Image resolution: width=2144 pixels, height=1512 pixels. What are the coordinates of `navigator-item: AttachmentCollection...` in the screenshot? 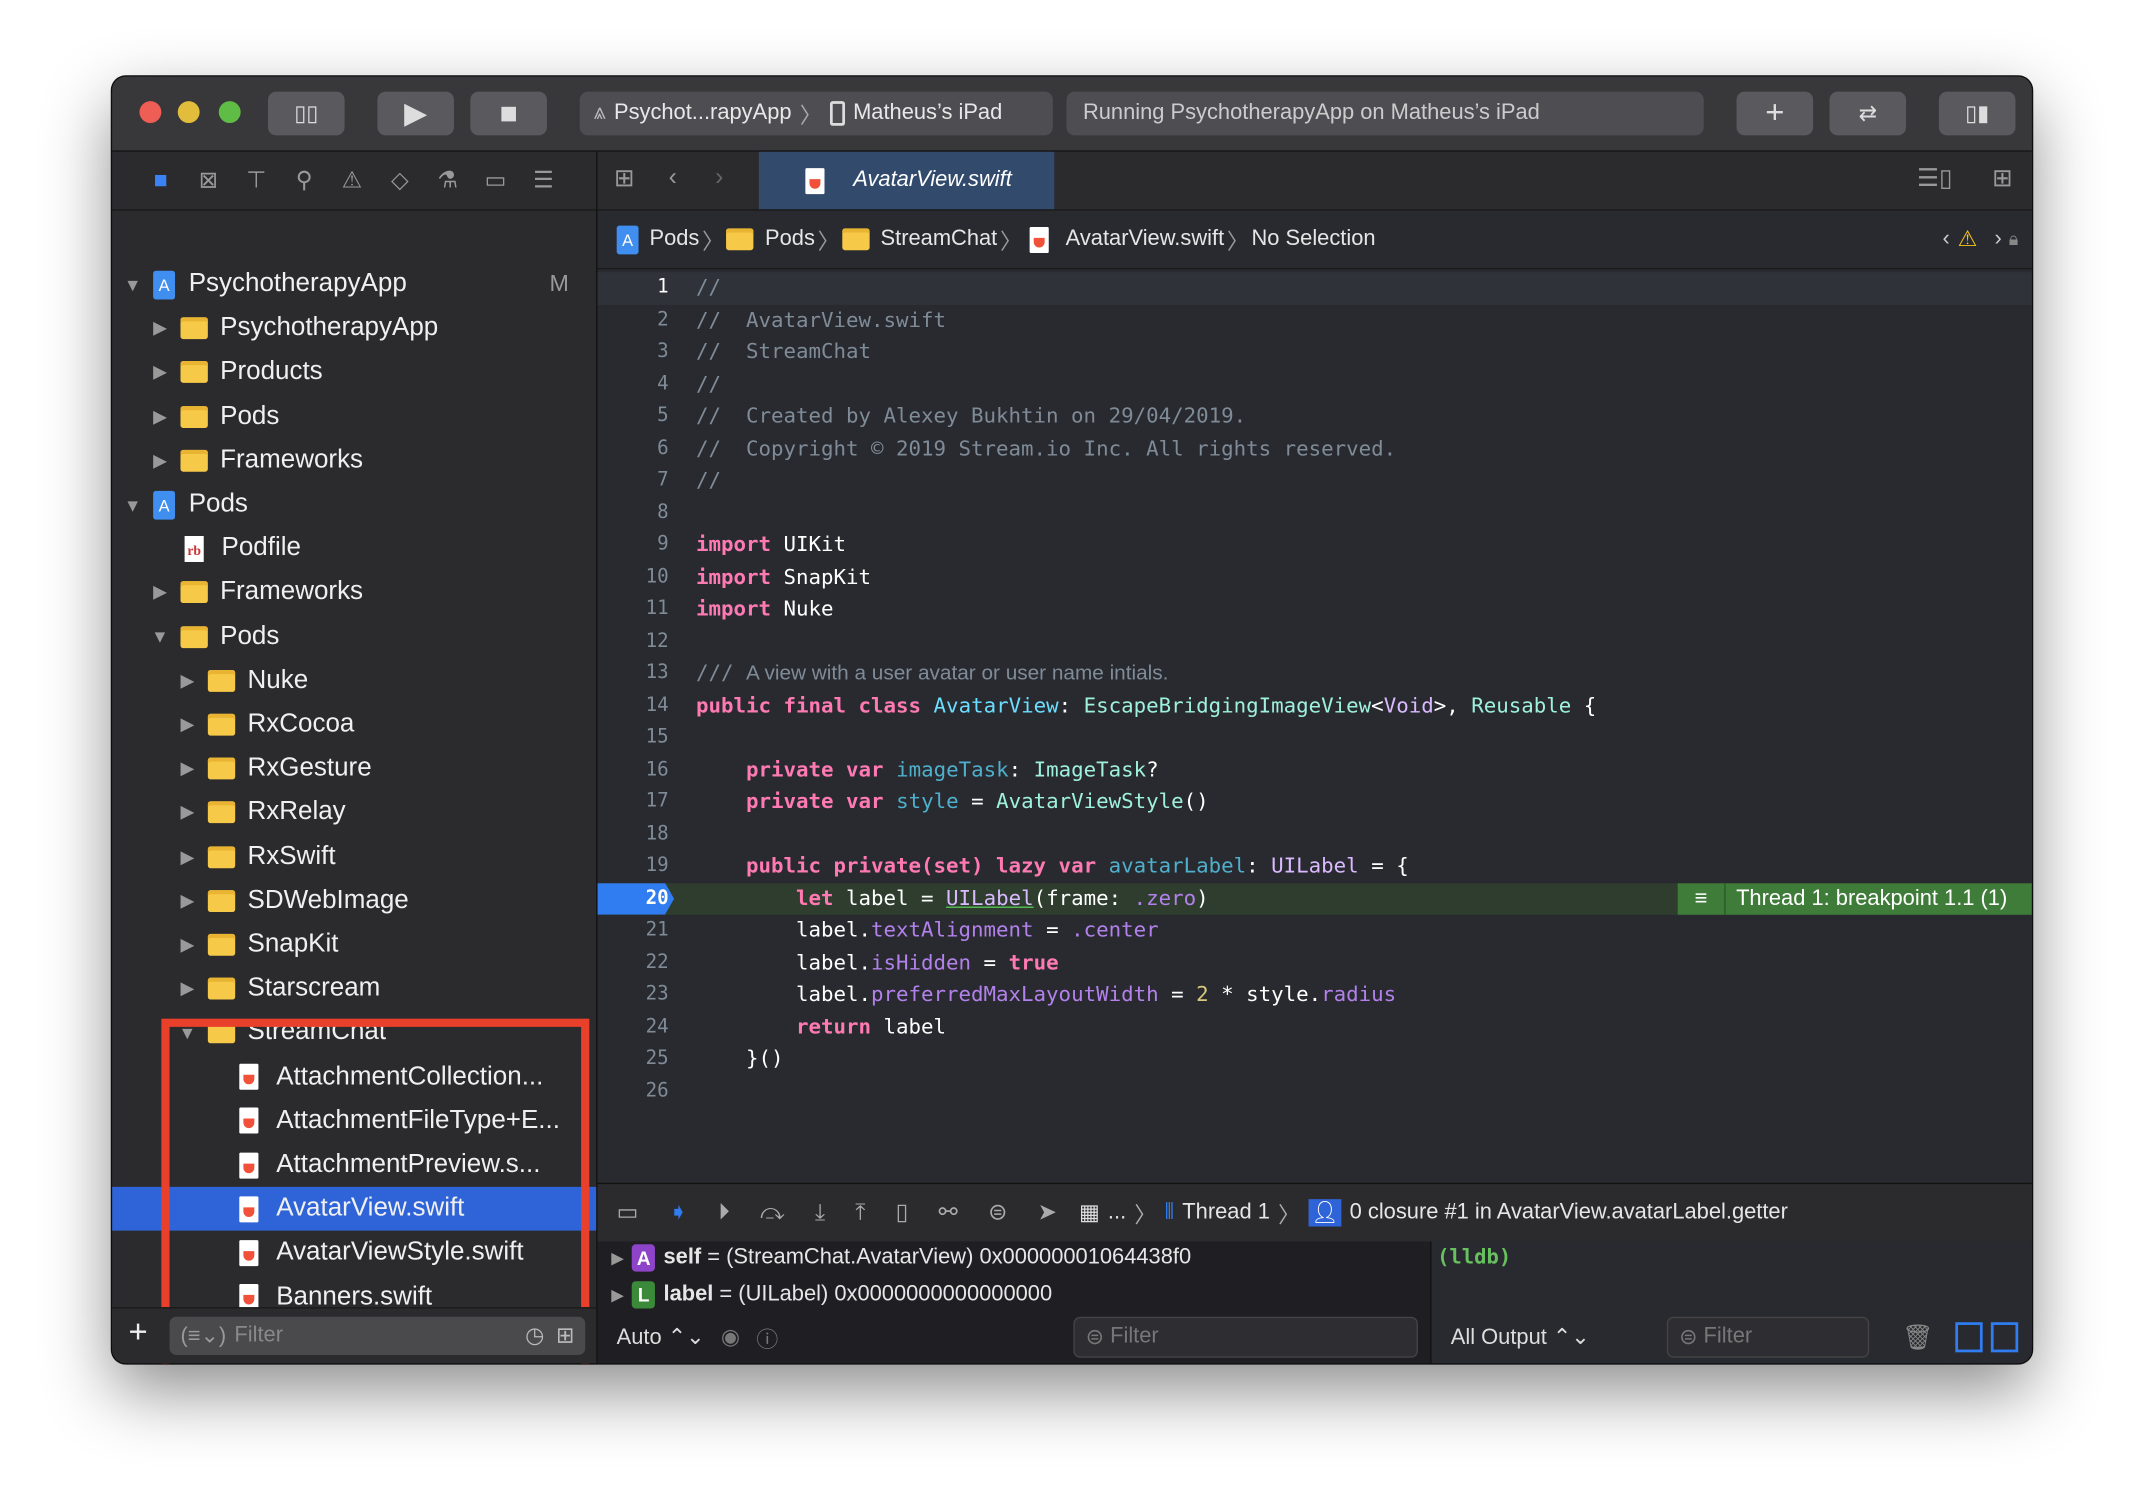 It's located at (354, 1077).